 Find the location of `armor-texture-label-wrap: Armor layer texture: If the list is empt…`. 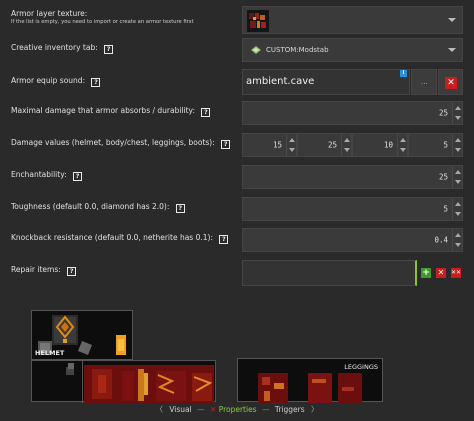

armor-texture-label-wrap: Armor layer texture: If the list is empt… is located at coordinates (102, 17).